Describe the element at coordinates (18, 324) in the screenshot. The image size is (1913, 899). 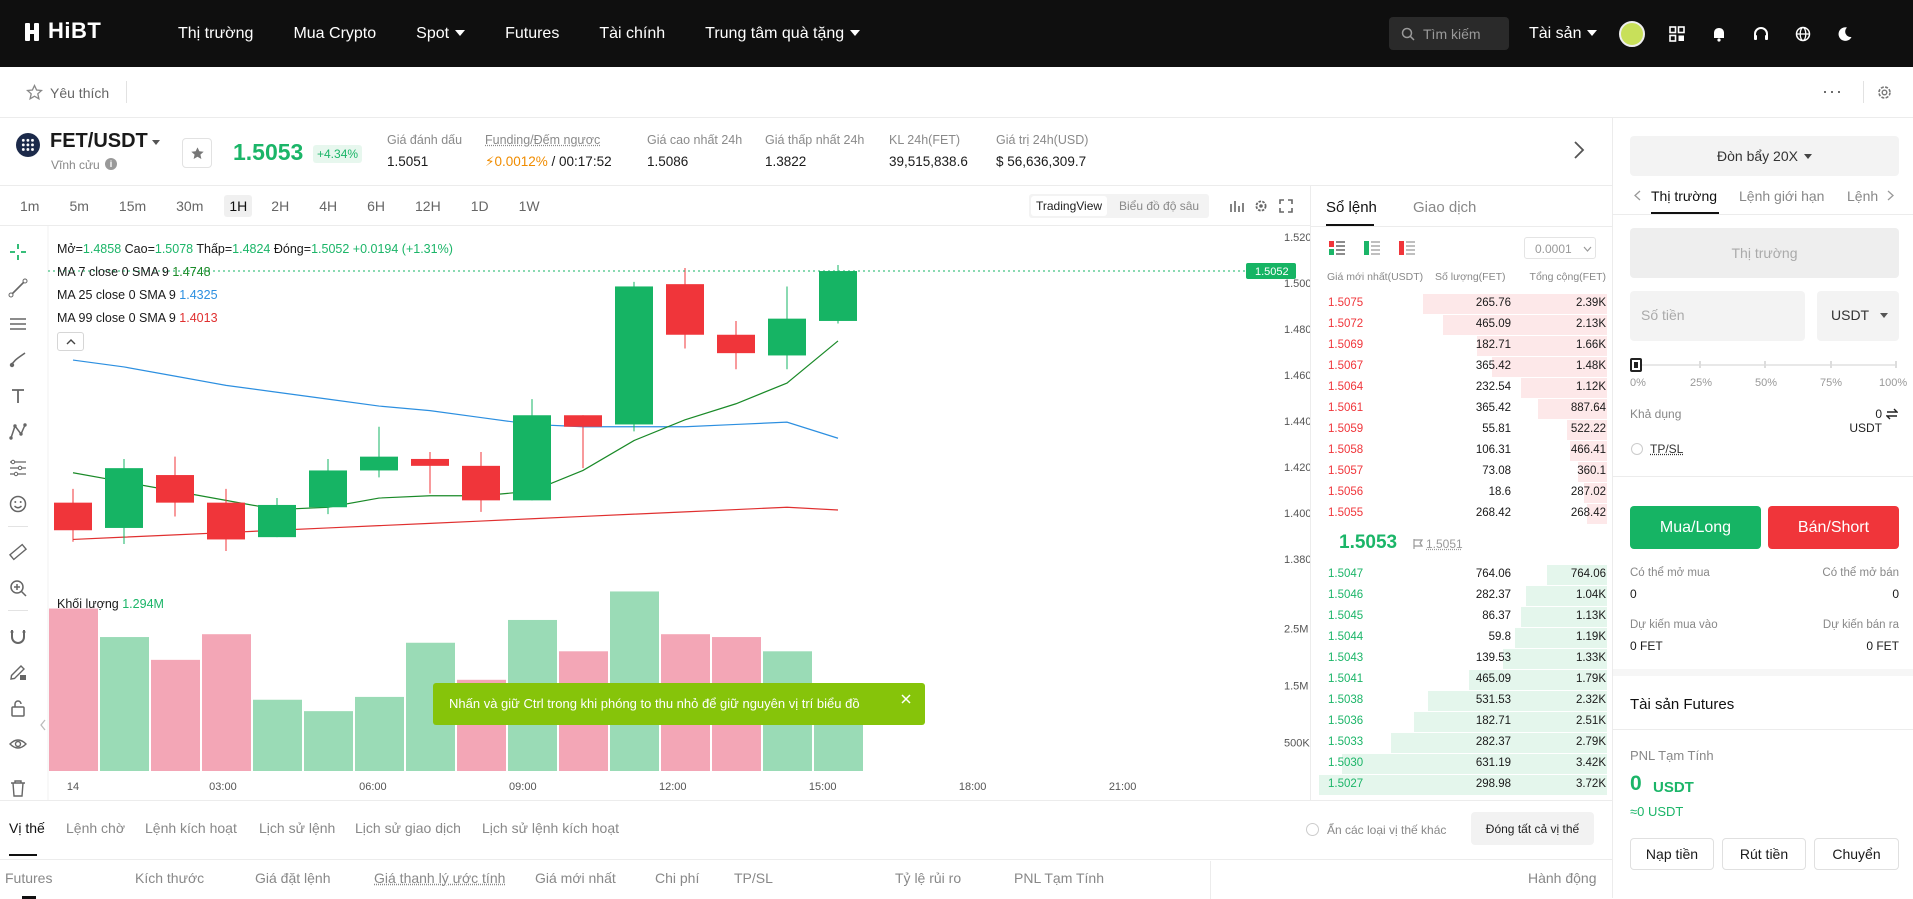
I see `horizontal-lines-icon` at that location.